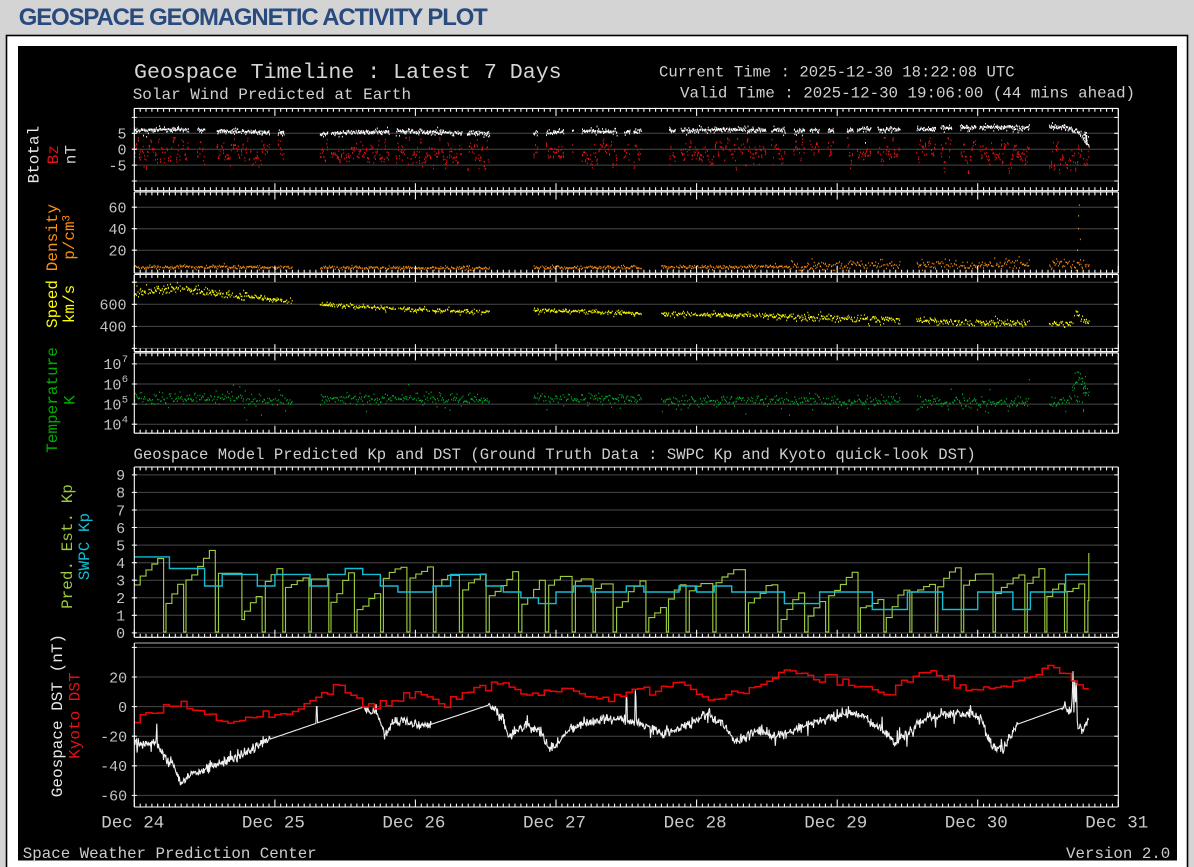 The image size is (1194, 867). Describe the element at coordinates (58, 715) in the screenshot. I see `svg-text: Geospace DST (nT)` at that location.